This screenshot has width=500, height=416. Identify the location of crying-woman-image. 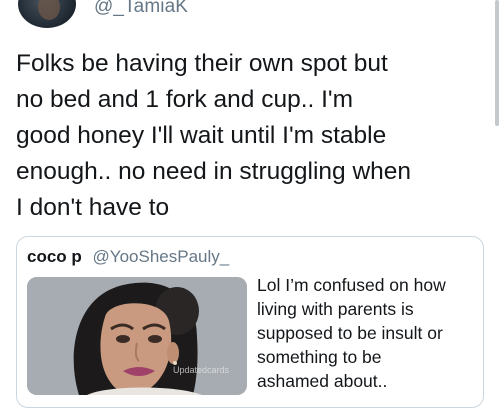
(137, 336).